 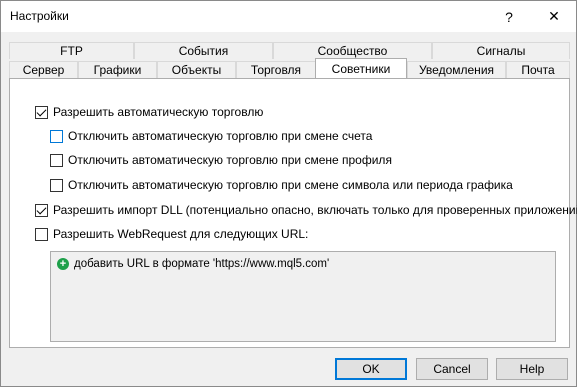 What do you see at coordinates (39, 16) in the screenshot?
I see `window-title: Настройки` at bounding box center [39, 16].